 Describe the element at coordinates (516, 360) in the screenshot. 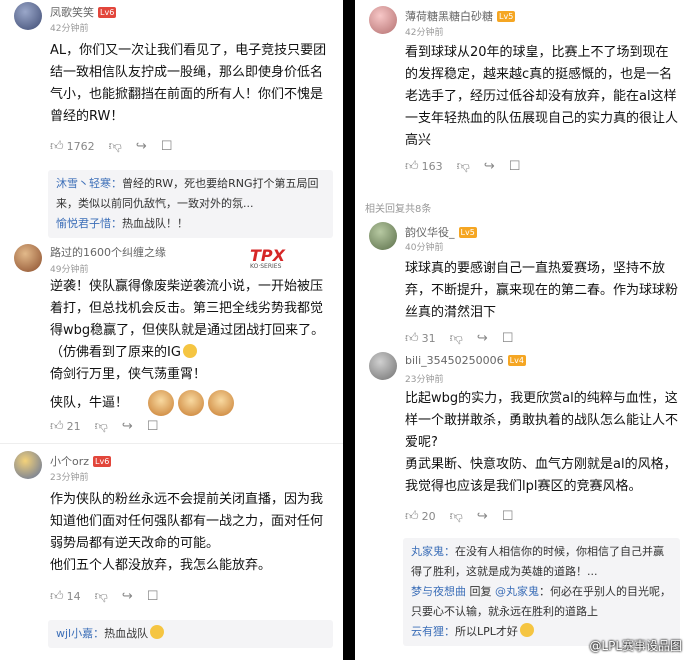

I see `level-badge: Lv4` at that location.